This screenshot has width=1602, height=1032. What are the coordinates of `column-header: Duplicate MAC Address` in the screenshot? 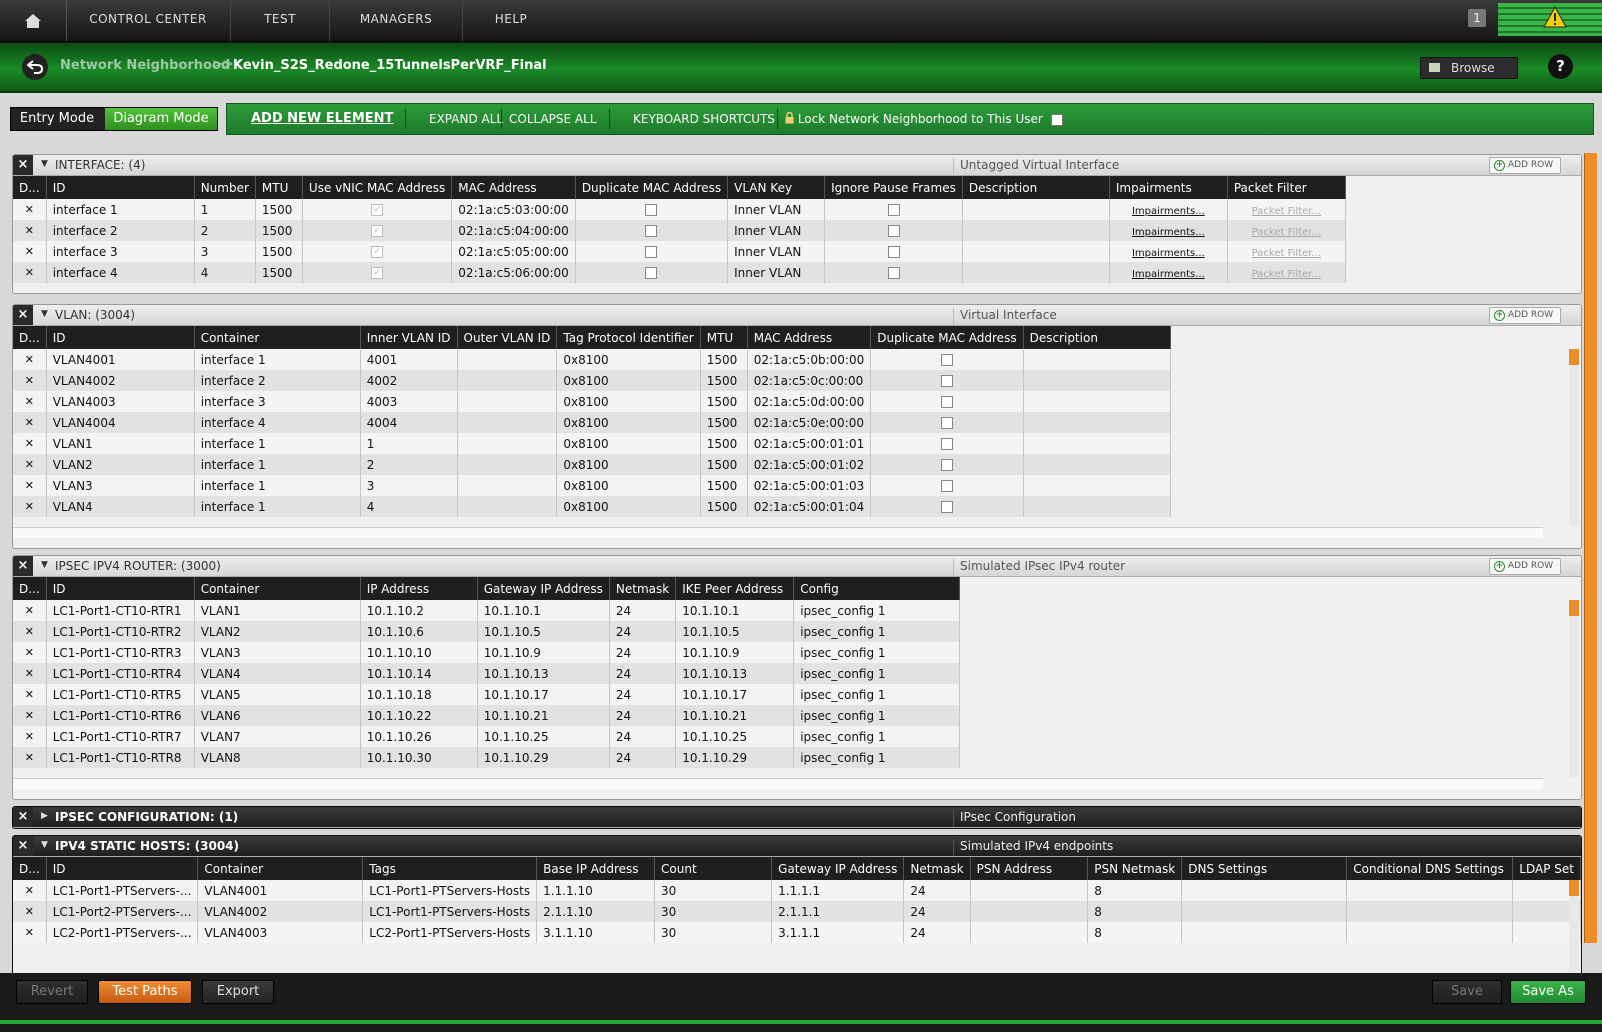 It's located at (652, 187).